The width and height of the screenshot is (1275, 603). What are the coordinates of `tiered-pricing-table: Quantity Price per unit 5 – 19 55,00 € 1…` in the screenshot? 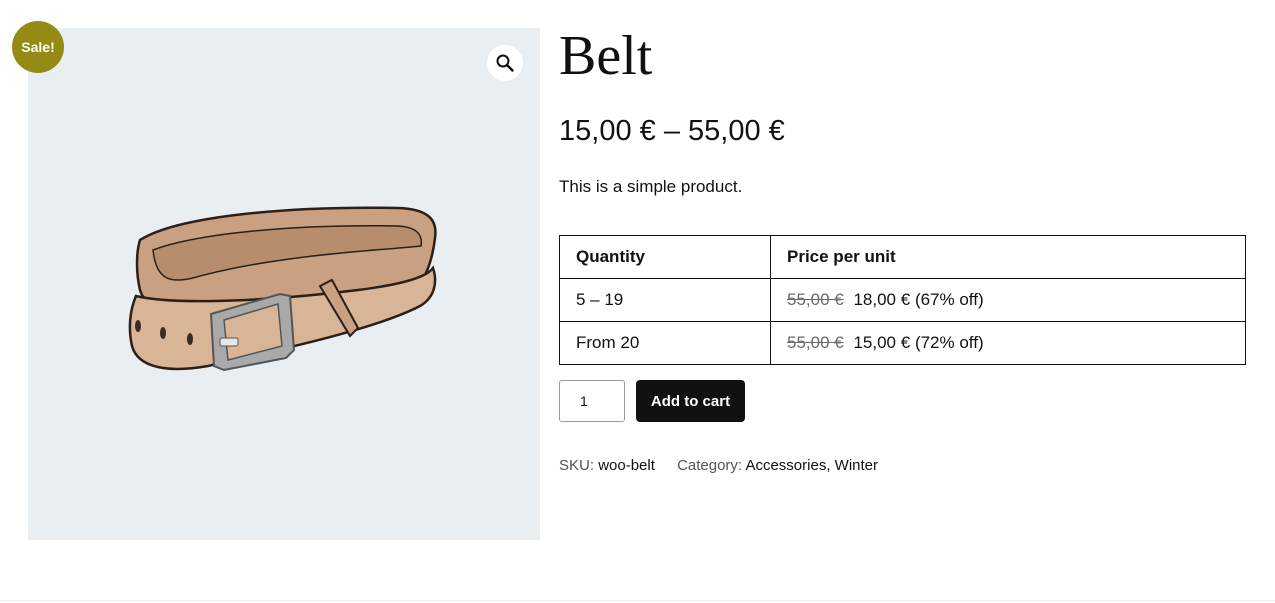 It's located at (902, 300).